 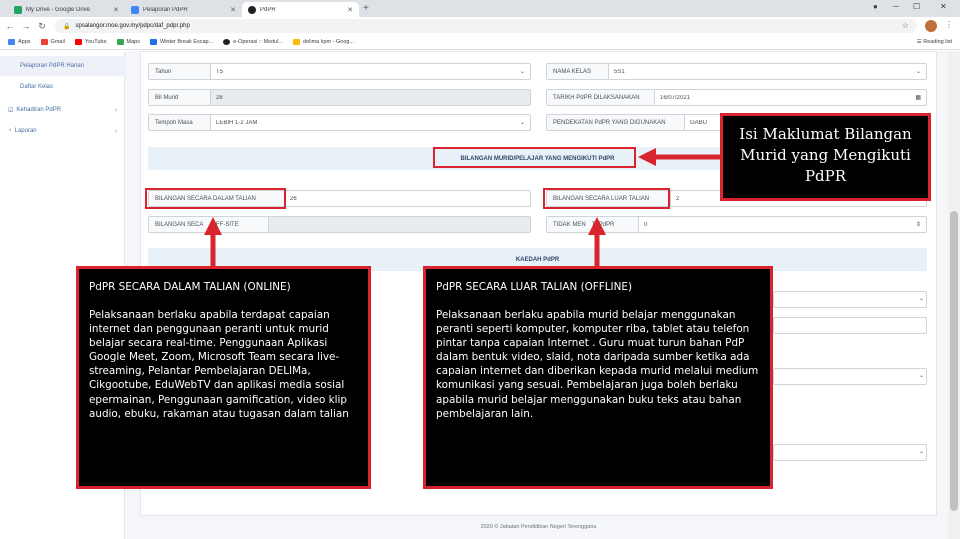 I want to click on forward-icon: →, so click(x=26, y=26).